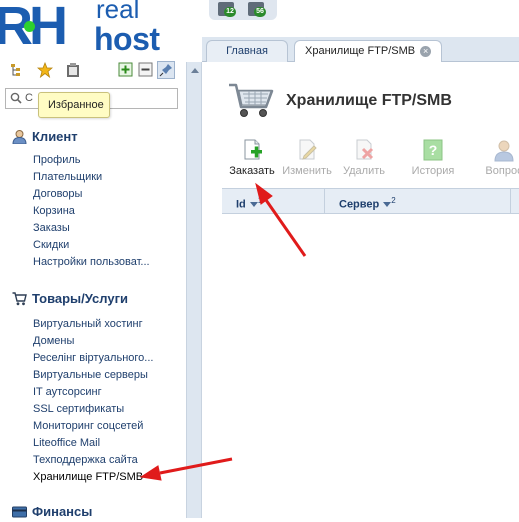  What do you see at coordinates (369, 100) in the screenshot?
I see `page-title: Хранилище FTP/SMB` at bounding box center [369, 100].